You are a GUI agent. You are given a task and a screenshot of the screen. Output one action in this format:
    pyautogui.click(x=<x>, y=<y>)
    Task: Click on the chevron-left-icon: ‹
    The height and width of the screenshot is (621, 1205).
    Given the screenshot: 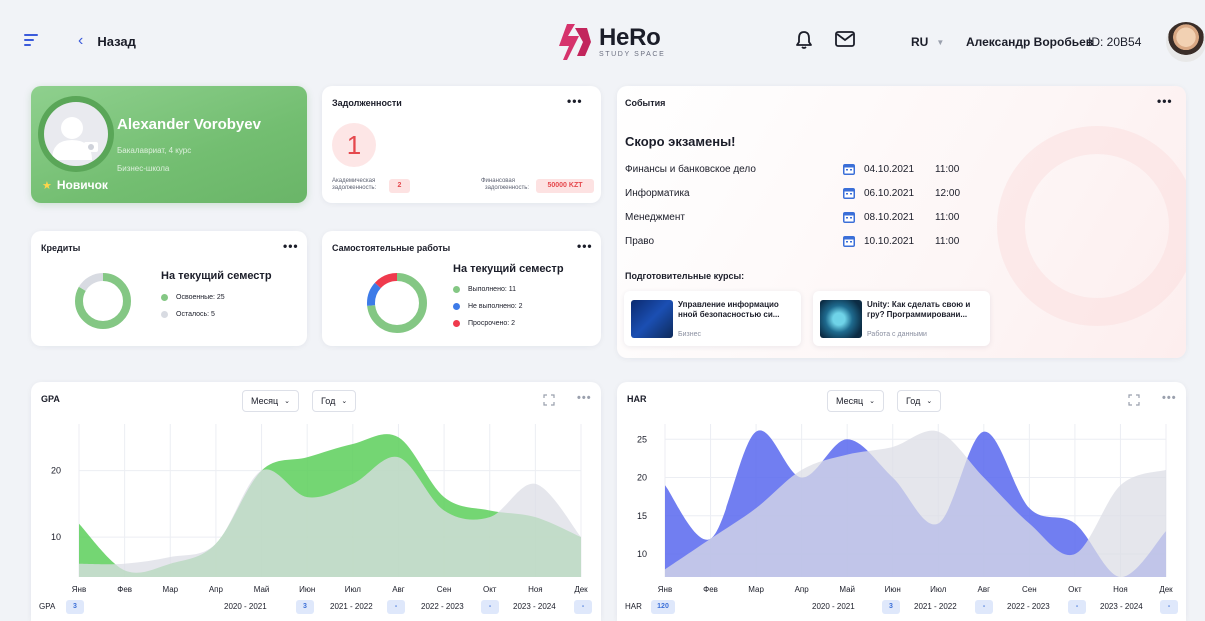 What is the action you would take?
    pyautogui.click(x=81, y=40)
    